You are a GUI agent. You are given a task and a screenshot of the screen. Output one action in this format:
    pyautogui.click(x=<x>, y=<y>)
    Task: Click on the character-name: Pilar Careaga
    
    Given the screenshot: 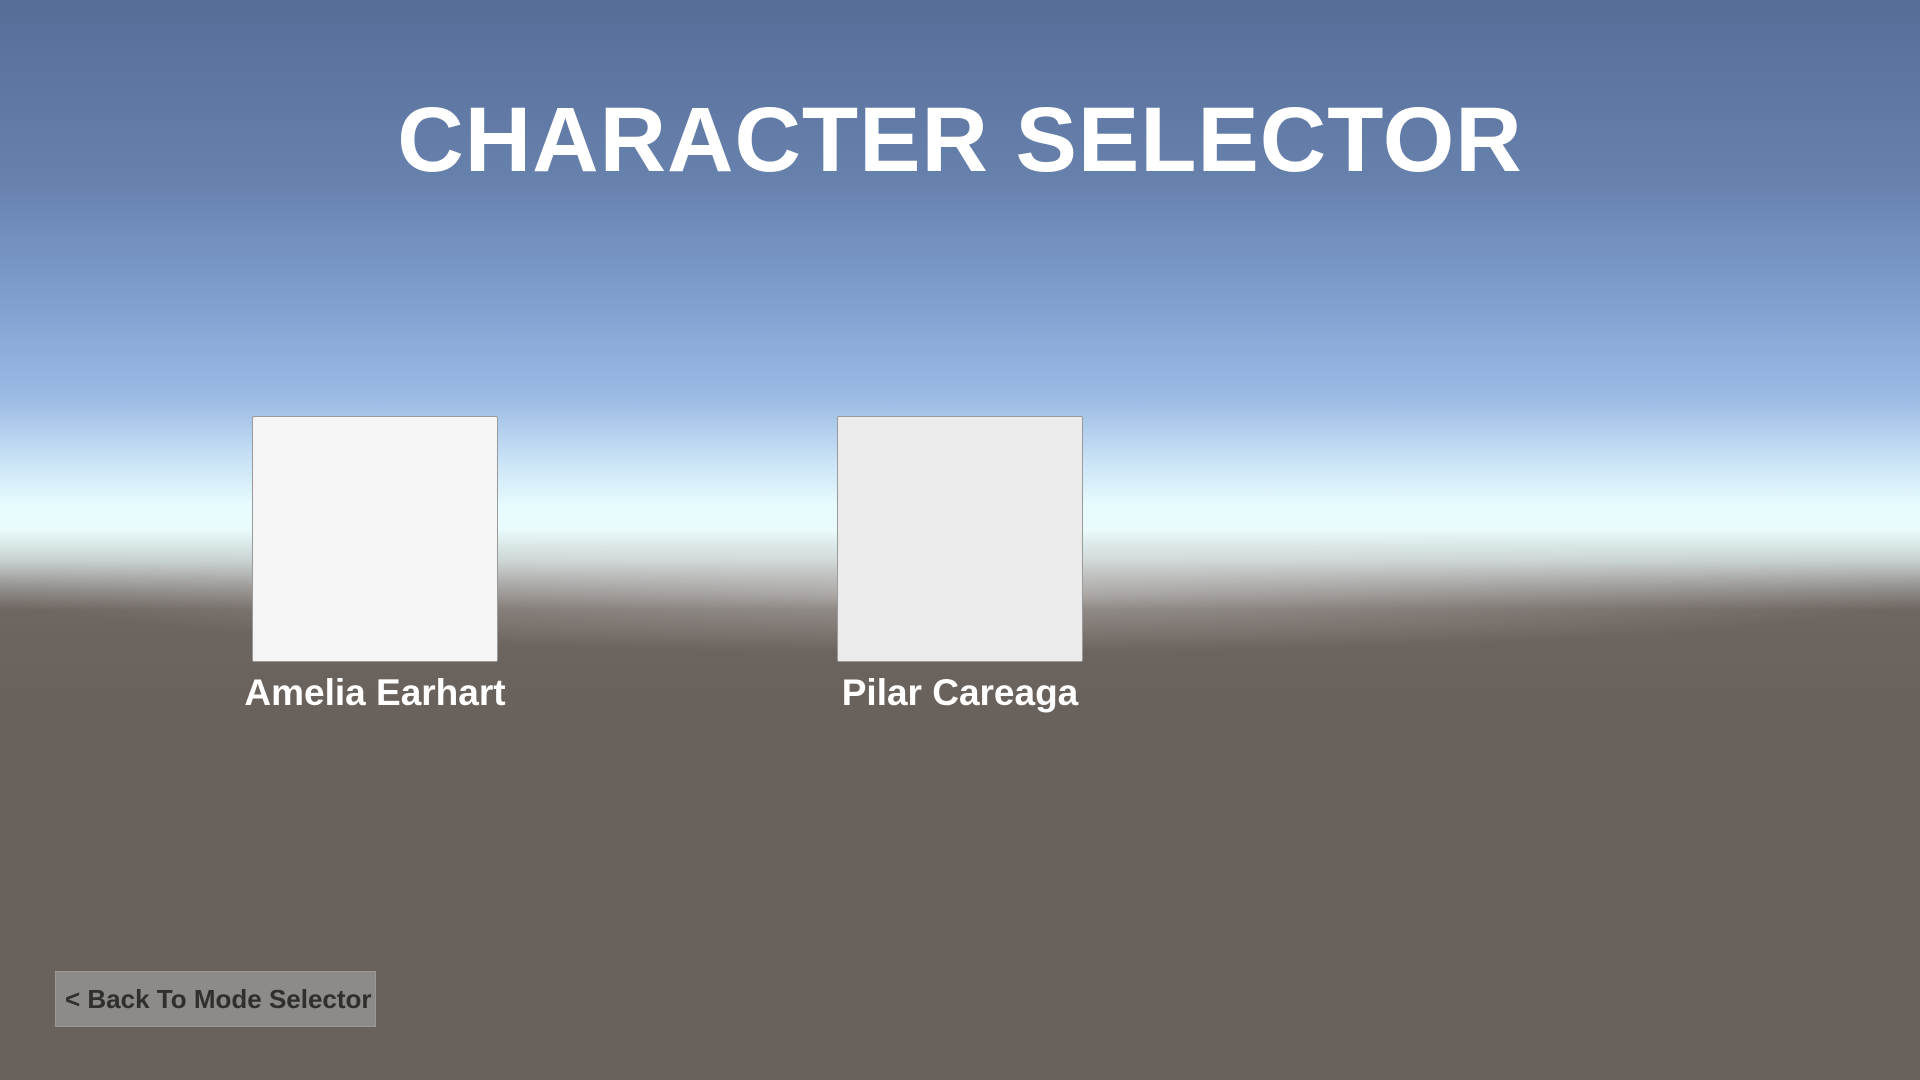 What is the action you would take?
    pyautogui.click(x=960, y=692)
    